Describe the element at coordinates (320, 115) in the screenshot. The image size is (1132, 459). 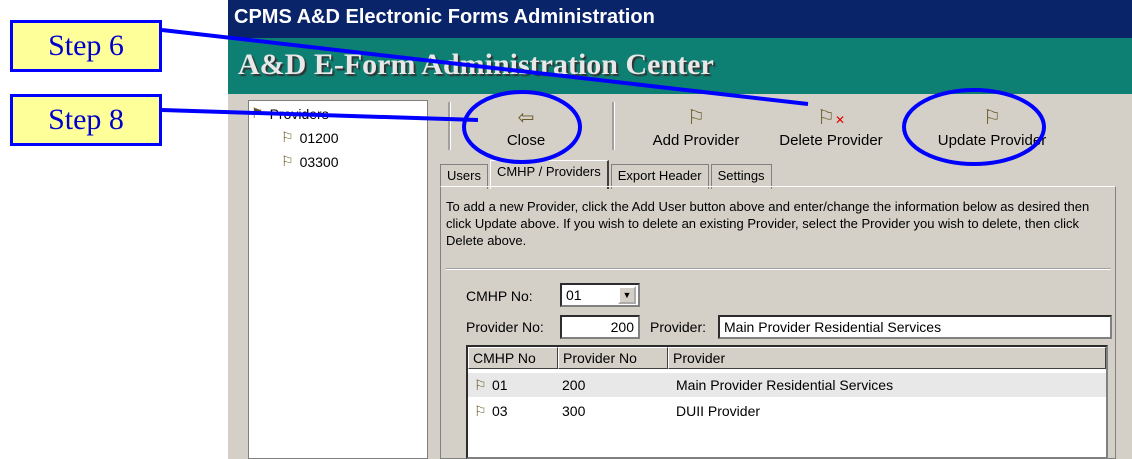
I see `step-8-pointer-line` at that location.